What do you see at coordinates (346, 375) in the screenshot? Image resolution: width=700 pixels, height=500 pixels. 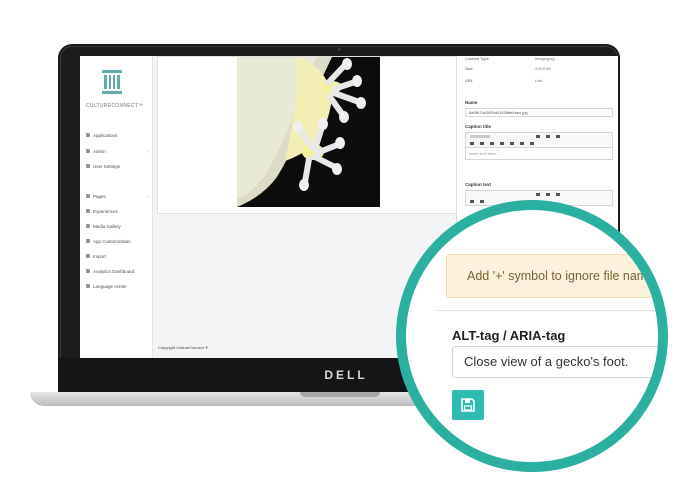 I see `laptop-brand-logo: DELL` at bounding box center [346, 375].